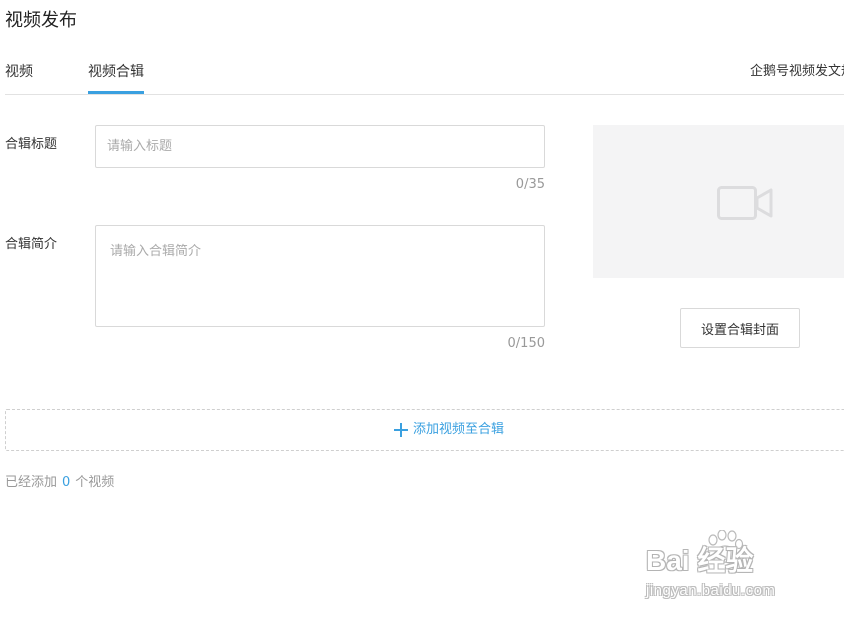 The width and height of the screenshot is (844, 622). What do you see at coordinates (59, 483) in the screenshot?
I see `added-video-count: 已经添加 0 个视频` at bounding box center [59, 483].